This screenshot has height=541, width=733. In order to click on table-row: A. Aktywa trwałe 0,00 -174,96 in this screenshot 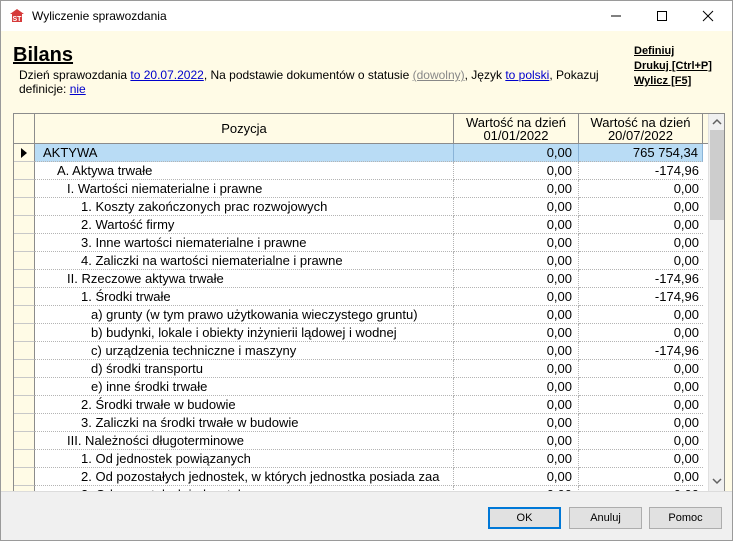, I will do `click(359, 171)`.